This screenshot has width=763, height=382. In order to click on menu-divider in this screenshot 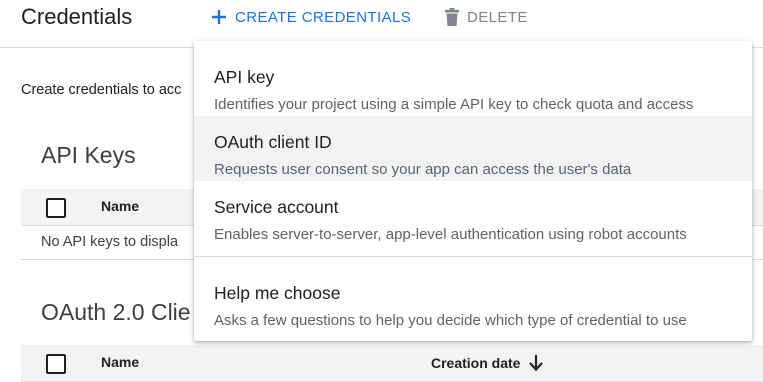, I will do `click(473, 256)`.